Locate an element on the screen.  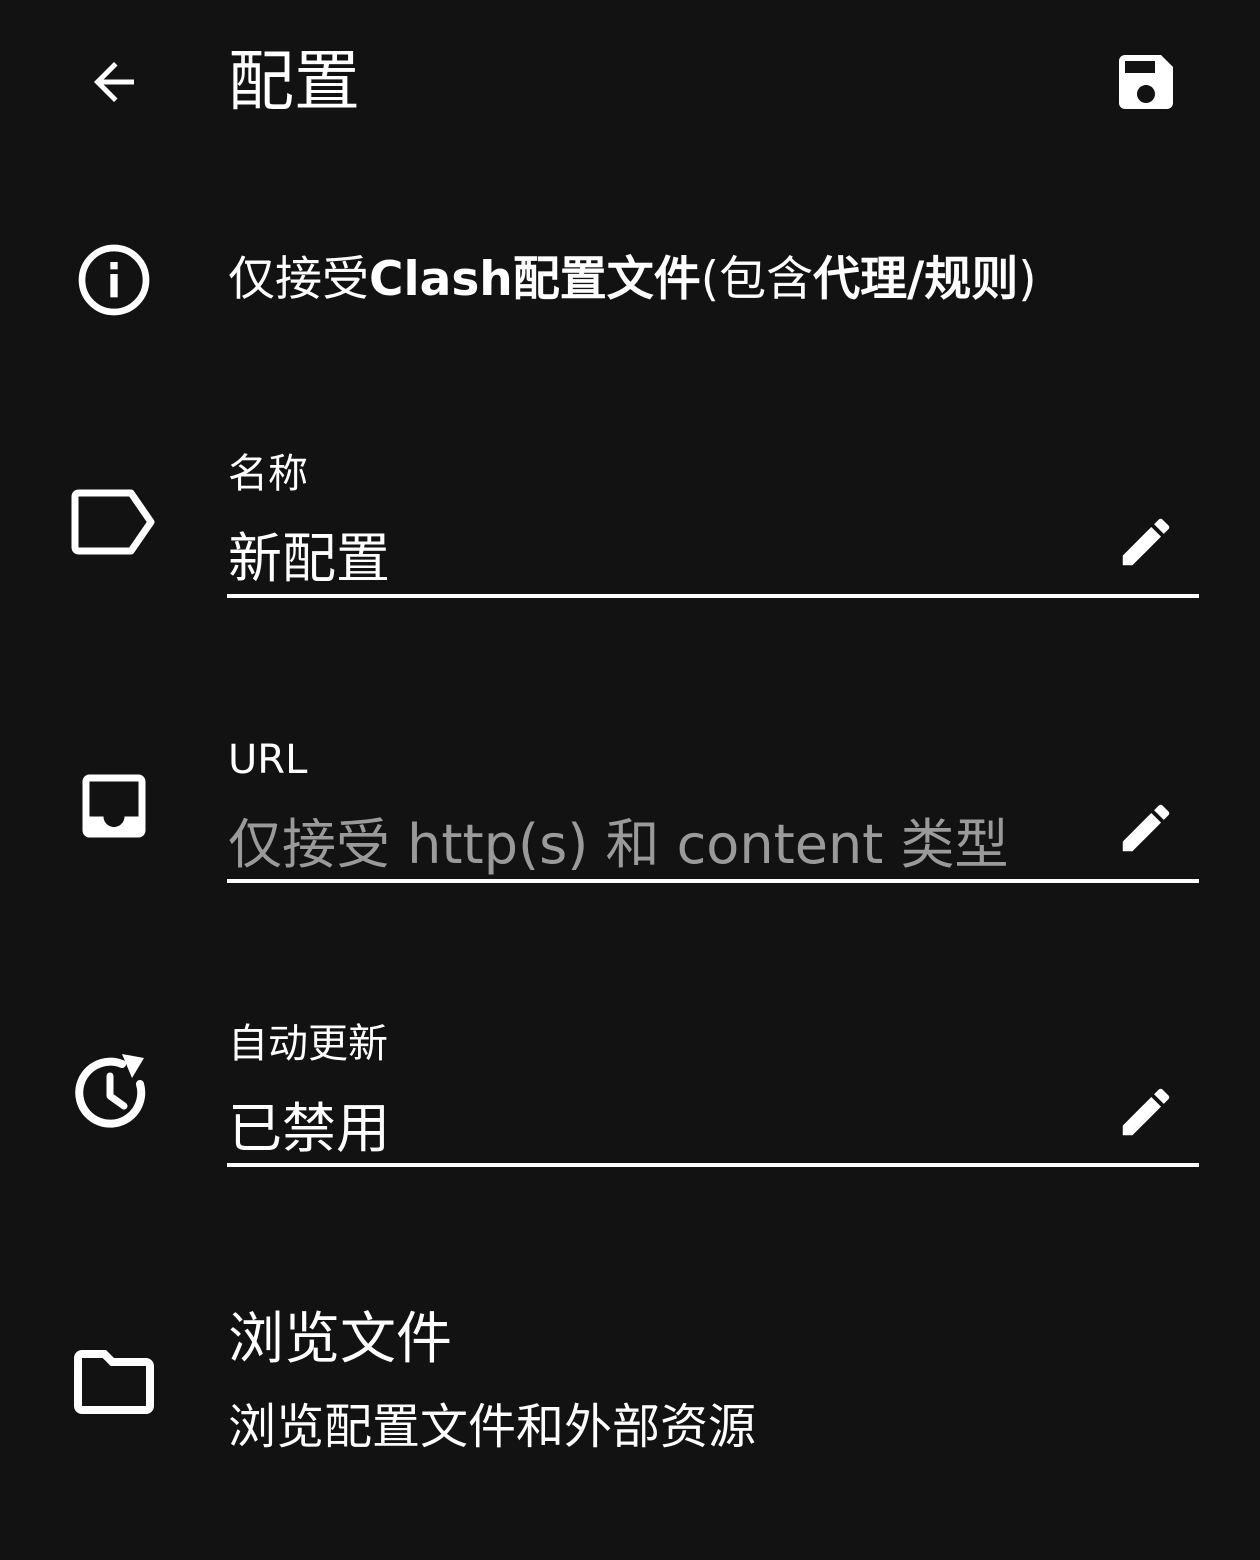
name-edit-button is located at coordinates (1146, 542).